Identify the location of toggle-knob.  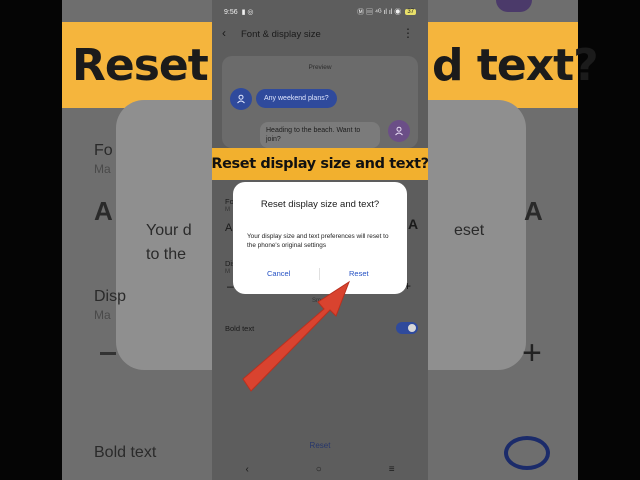
(412, 328).